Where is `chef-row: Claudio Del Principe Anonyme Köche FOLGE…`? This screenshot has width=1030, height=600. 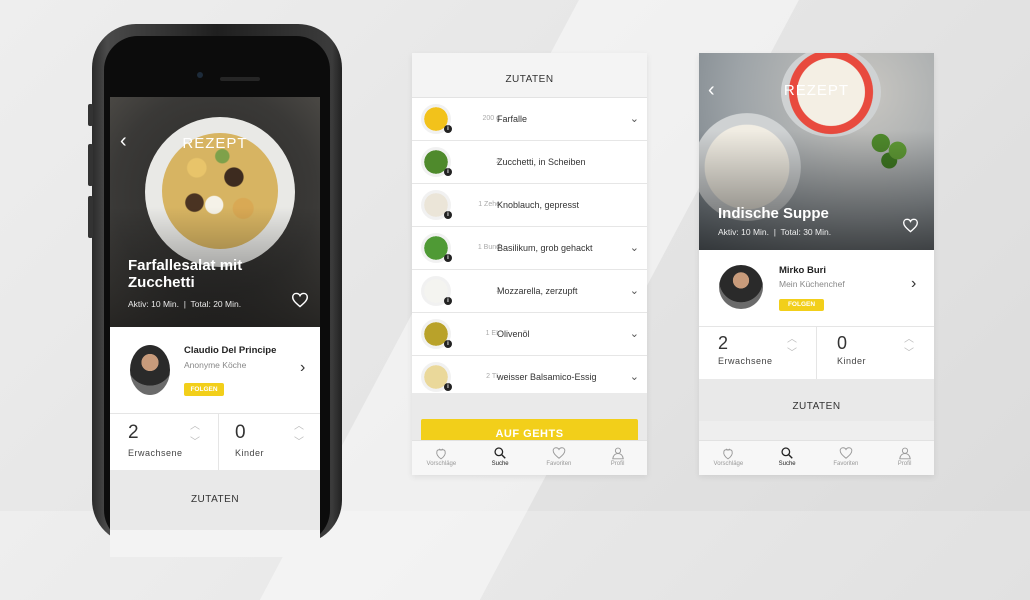
chef-row: Claudio Del Principe Anonyme Köche FOLGE… is located at coordinates (215, 370).